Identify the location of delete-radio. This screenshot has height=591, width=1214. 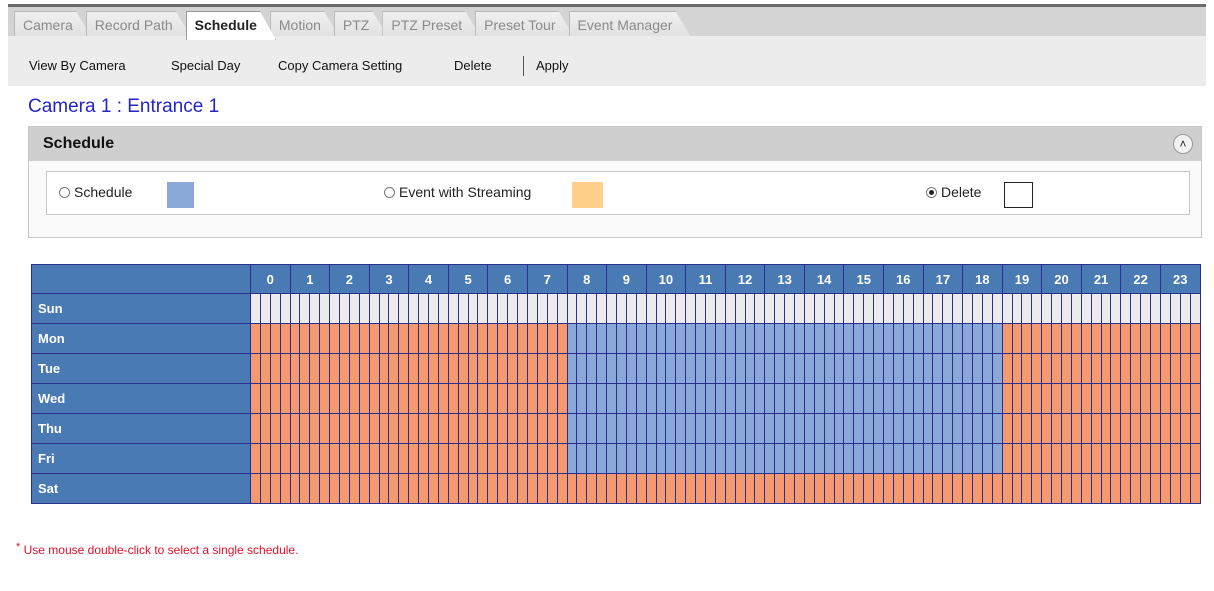
(931, 192).